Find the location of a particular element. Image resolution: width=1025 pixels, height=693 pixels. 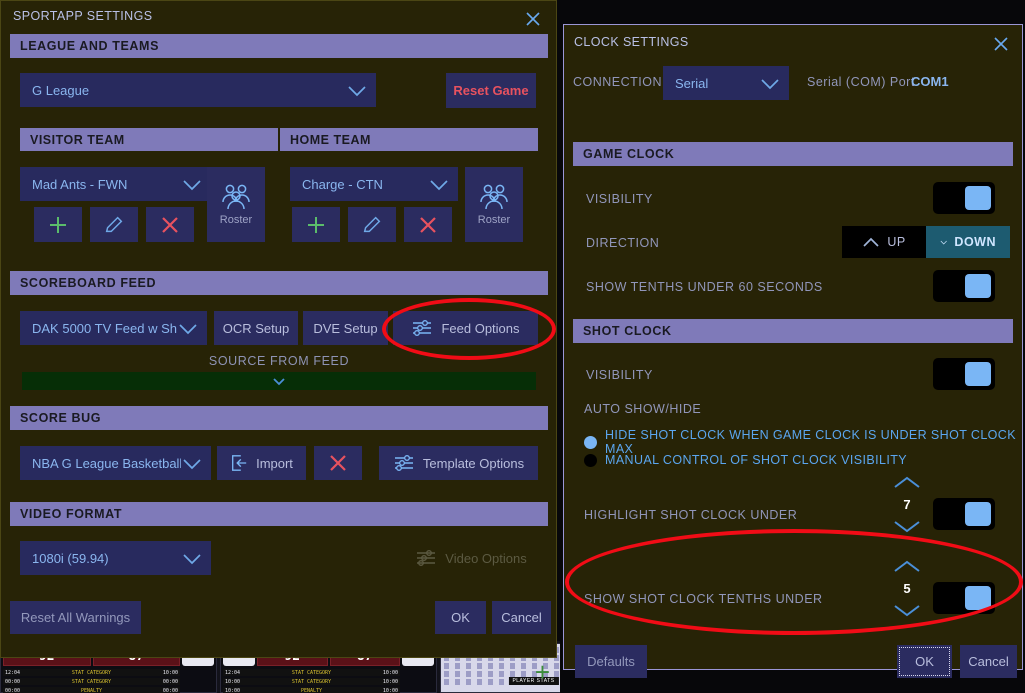

shot-clock-header: SHOT CLOCK is located at coordinates (793, 331).